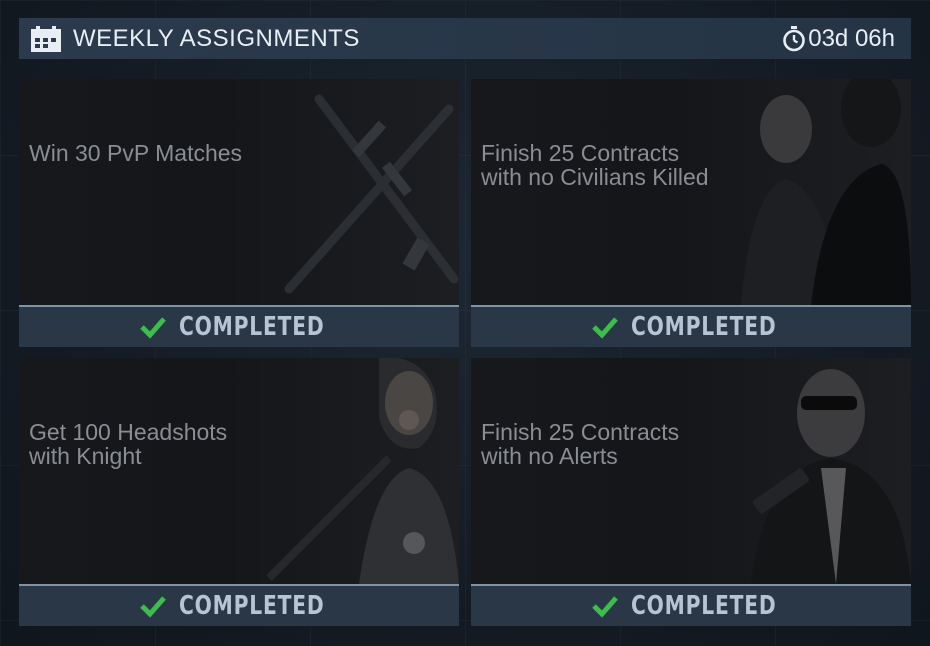 The height and width of the screenshot is (646, 930). I want to click on stopwatch-icon, so click(794, 38).